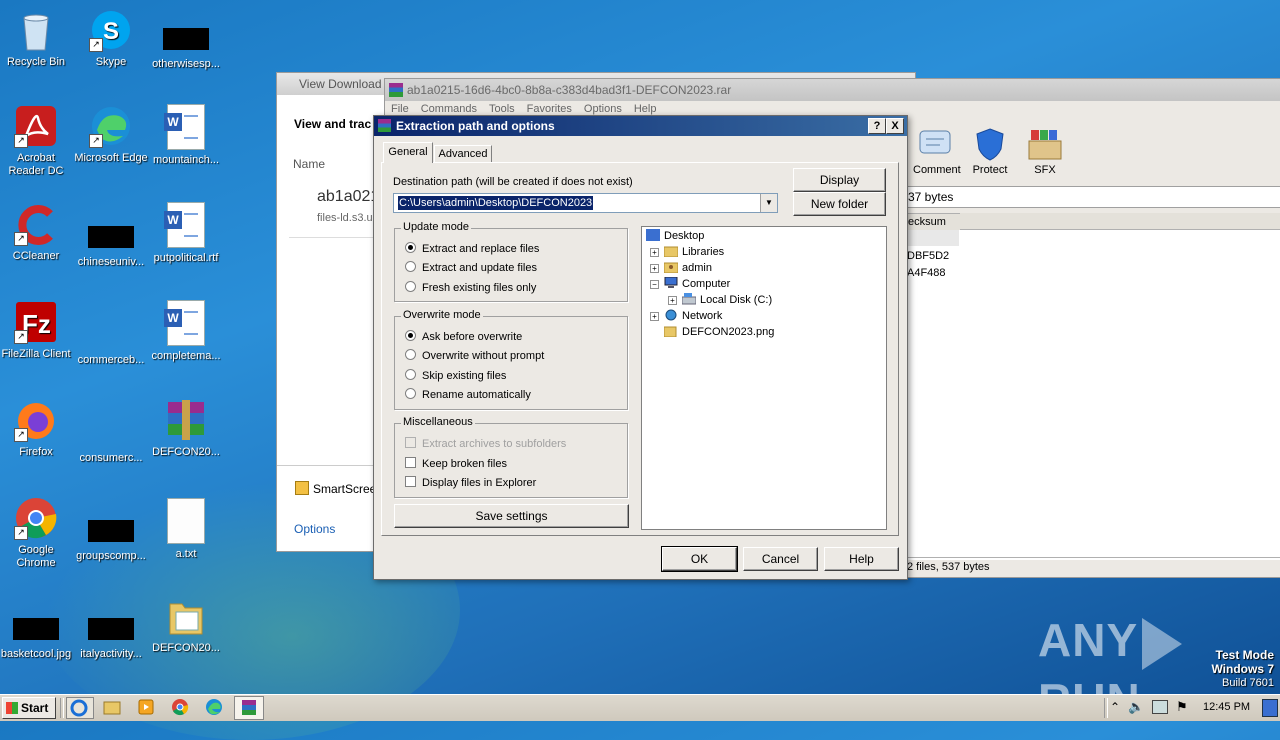  Describe the element at coordinates (1093, 197) in the screenshot. I see `winrar-path-bar: 37 bytes` at that location.